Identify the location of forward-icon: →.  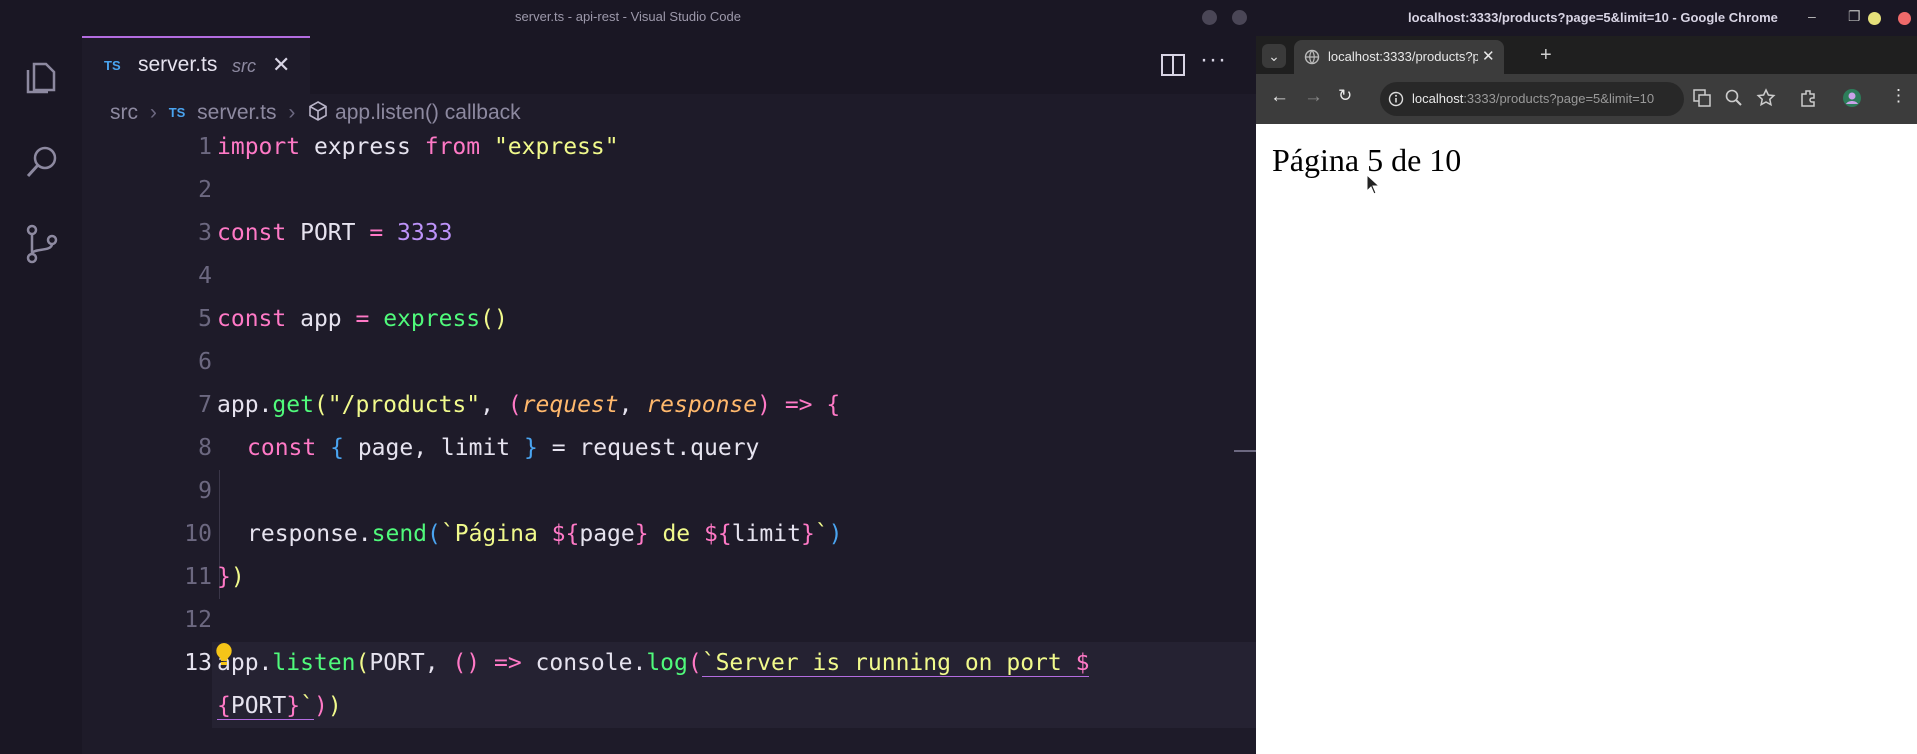
(1313, 97).